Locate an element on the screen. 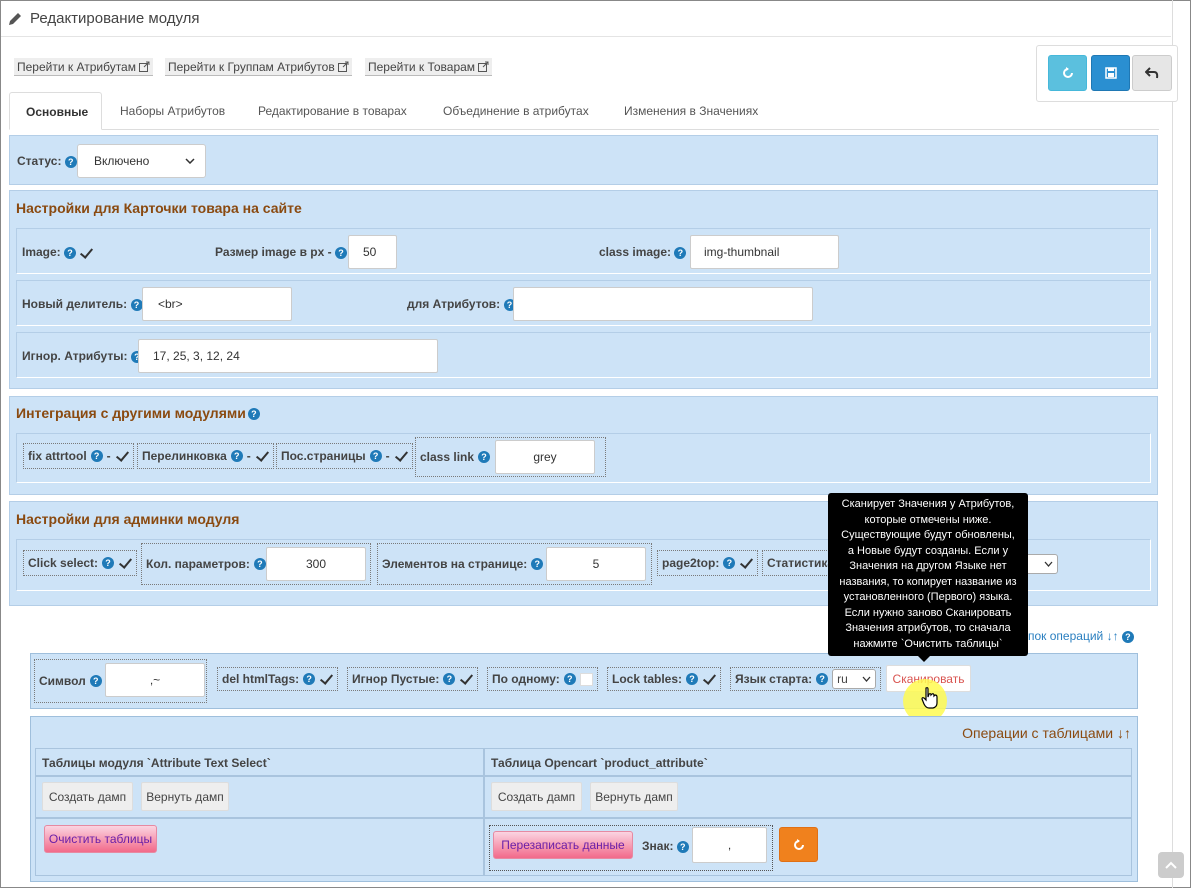  right-create-dump-button: Создать дамп is located at coordinates (536, 796).